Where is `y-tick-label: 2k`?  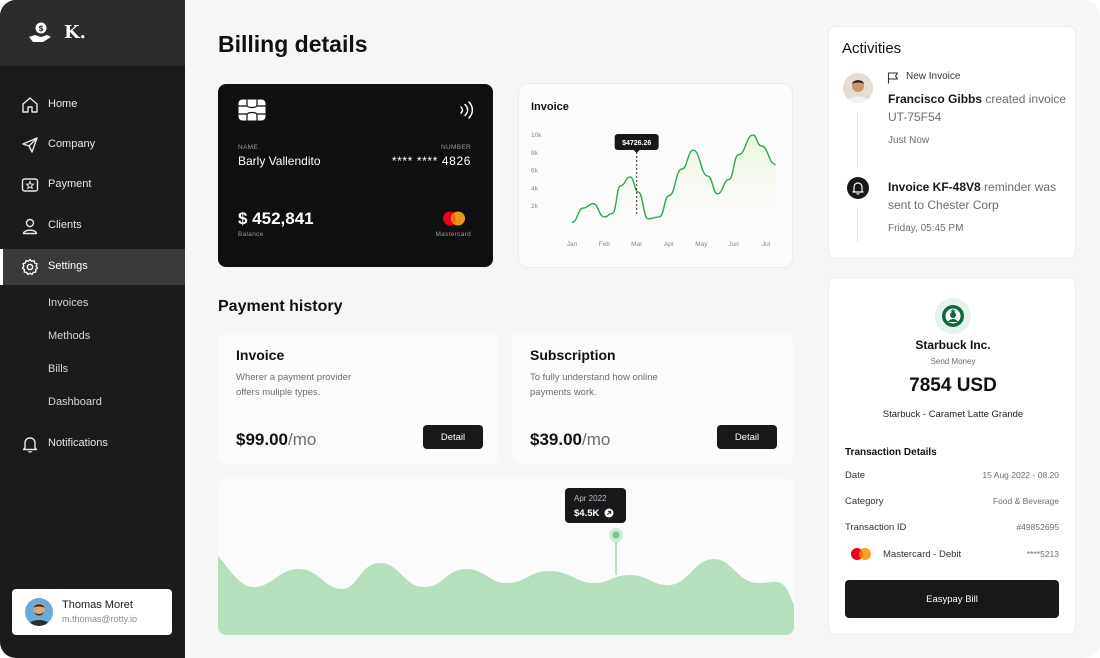
y-tick-label: 2k is located at coordinates (535, 206).